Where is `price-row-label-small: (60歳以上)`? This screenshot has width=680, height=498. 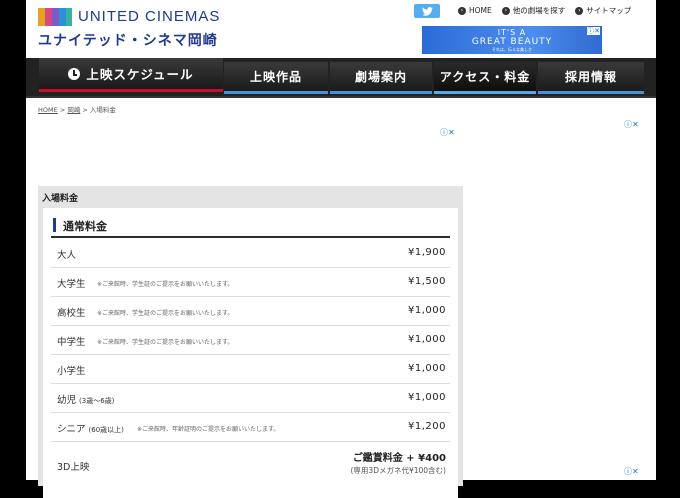
price-row-label-small: (60歳以上) is located at coordinates (106, 430).